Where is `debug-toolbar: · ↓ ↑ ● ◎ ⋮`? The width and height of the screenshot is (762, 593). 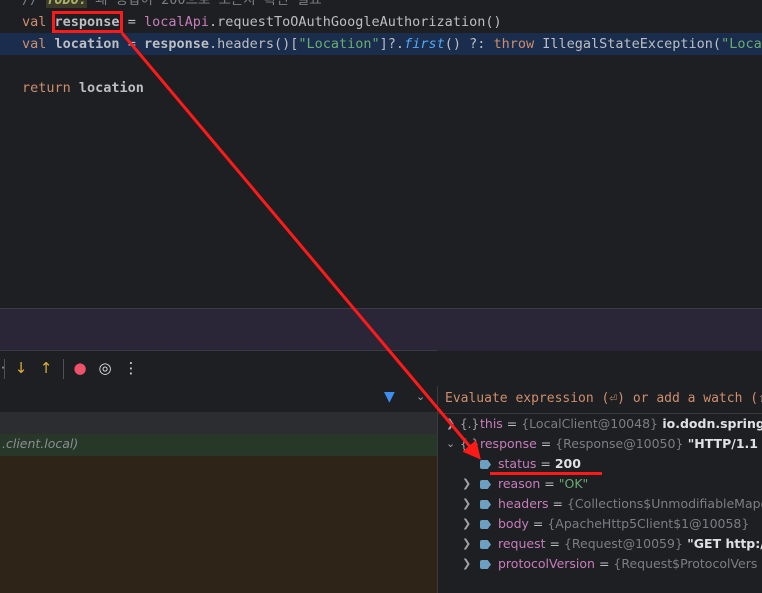 debug-toolbar: · ↓ ↑ ● ◎ ⋮ is located at coordinates (218, 368).